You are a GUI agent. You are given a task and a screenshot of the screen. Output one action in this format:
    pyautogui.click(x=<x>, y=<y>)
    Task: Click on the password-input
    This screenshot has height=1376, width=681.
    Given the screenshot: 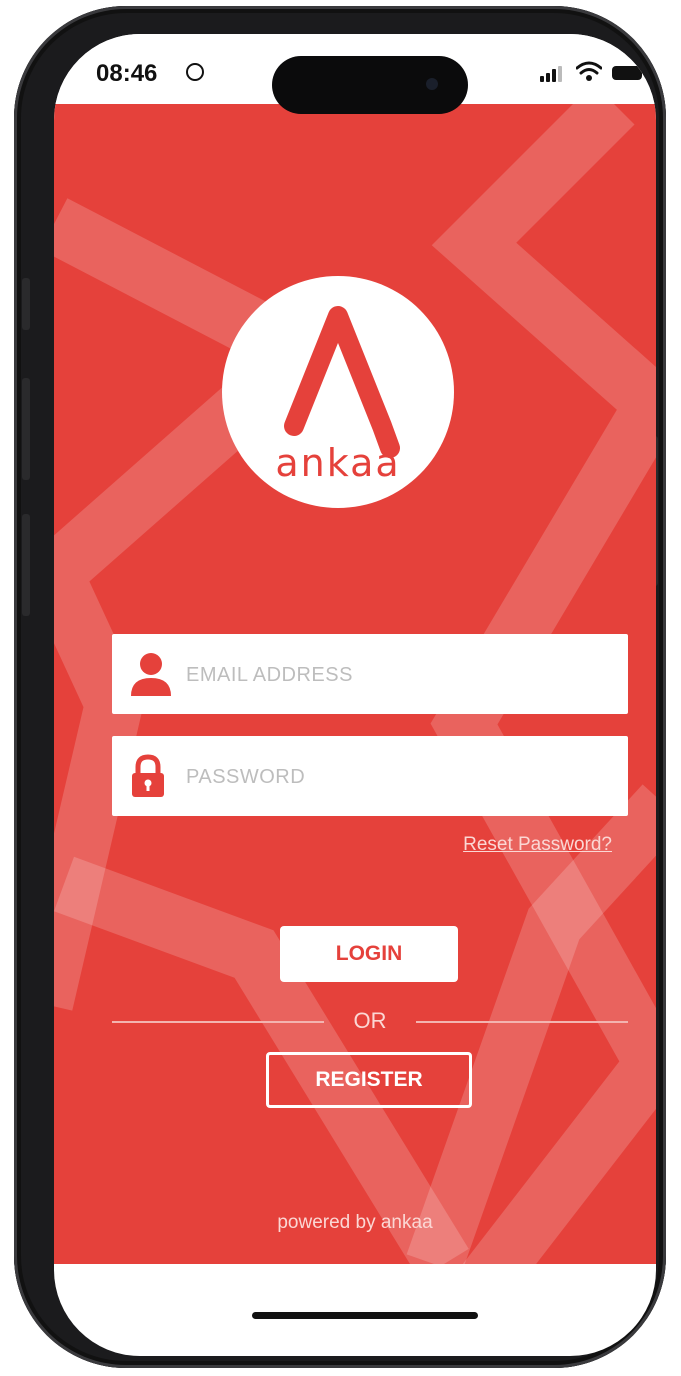 What is the action you would take?
    pyautogui.click(x=396, y=777)
    